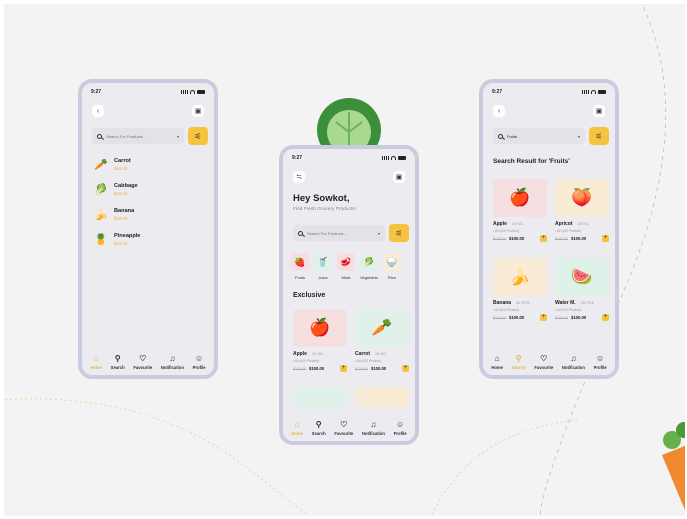 The height and width of the screenshot is (519, 687). I want to click on search-result-title: Search Result for 'Fruits', so click(531, 161).